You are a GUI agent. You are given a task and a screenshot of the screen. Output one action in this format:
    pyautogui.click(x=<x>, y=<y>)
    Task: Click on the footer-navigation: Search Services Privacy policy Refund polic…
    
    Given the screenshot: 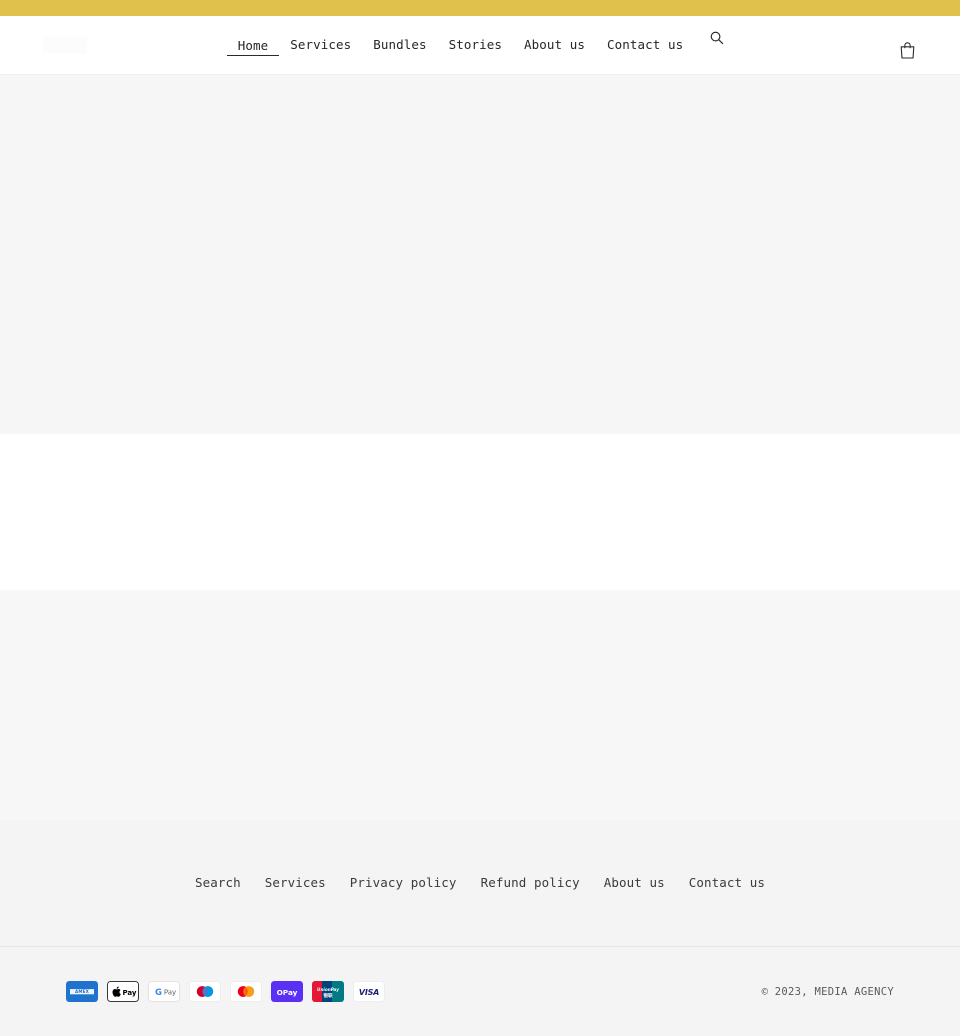 What is the action you would take?
    pyautogui.click(x=480, y=883)
    